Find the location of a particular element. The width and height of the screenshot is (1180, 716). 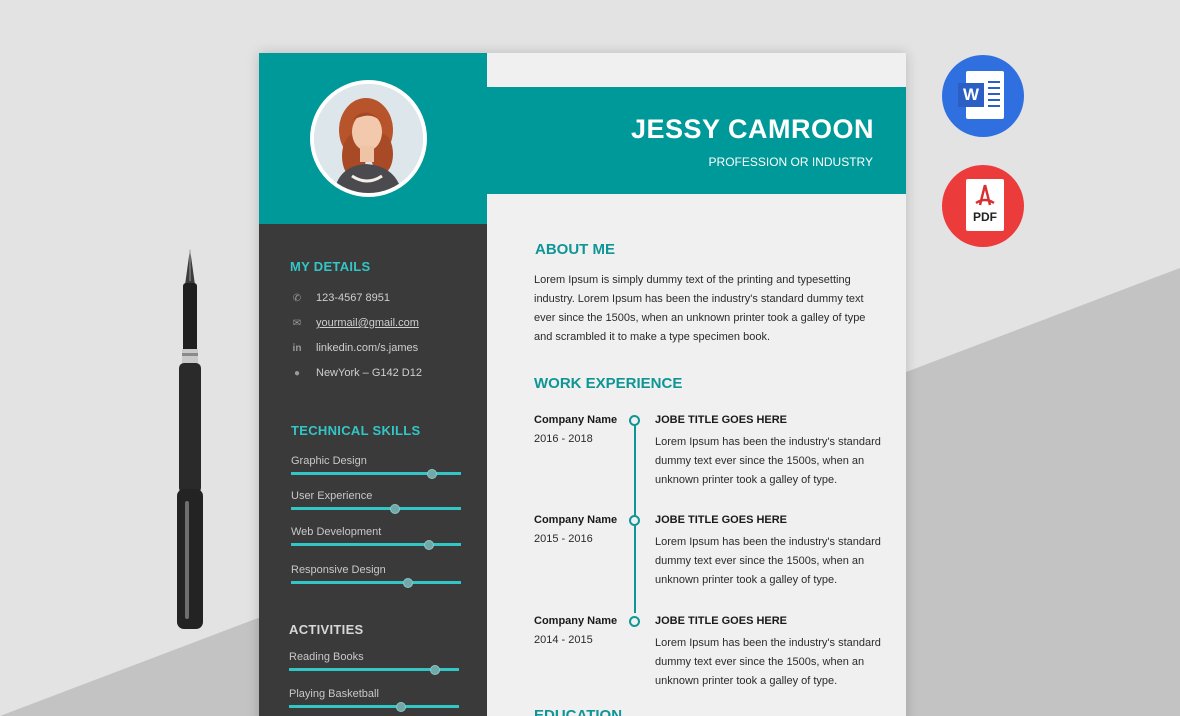

fountain-pen-image is located at coordinates (190, 439).